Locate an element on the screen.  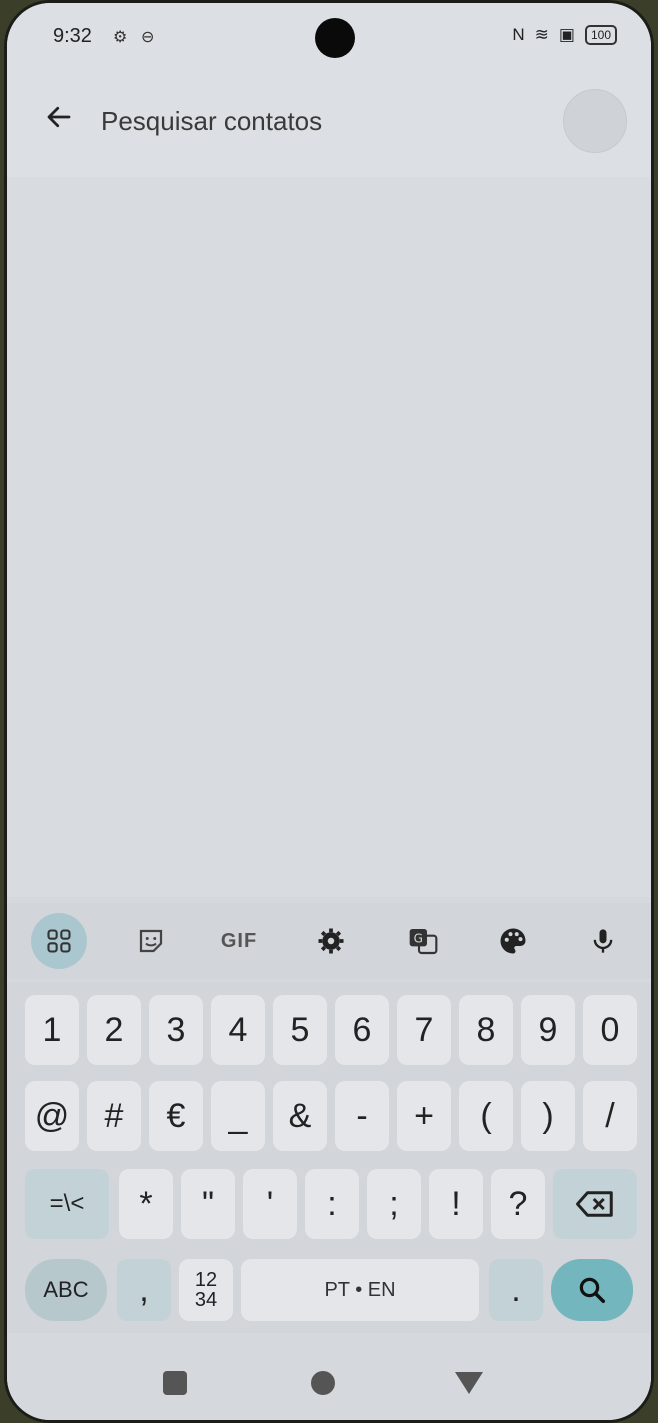
status-icons: N ≋ ▣ 100 is located at coordinates (564, 35).